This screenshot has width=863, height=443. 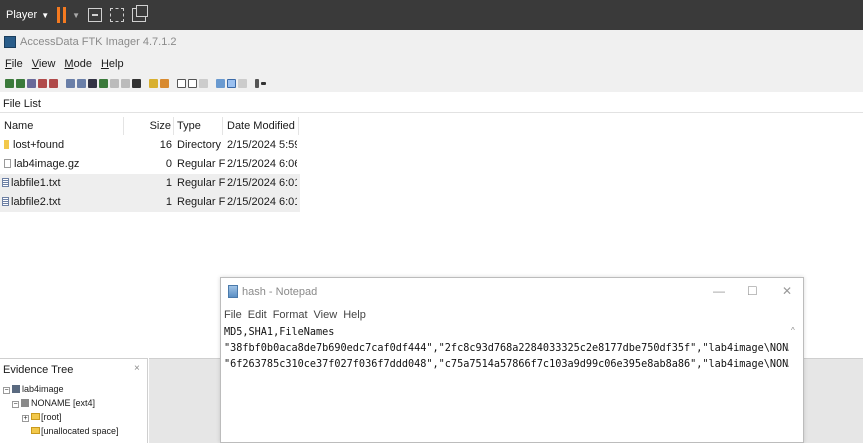 I want to click on menu-mode: Mode, so click(x=78, y=64).